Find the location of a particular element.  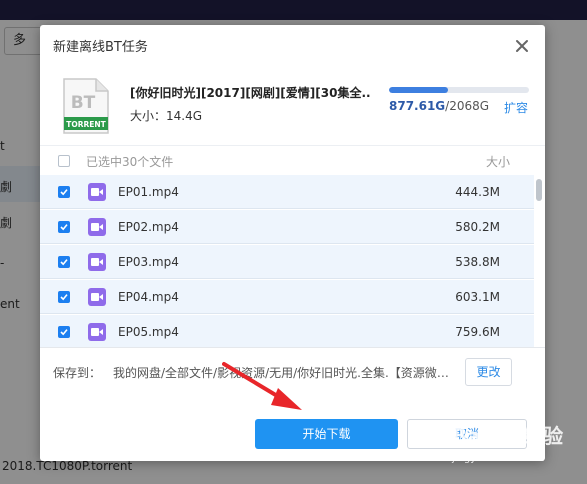

save-to-label: 保存到： is located at coordinates (77, 373).